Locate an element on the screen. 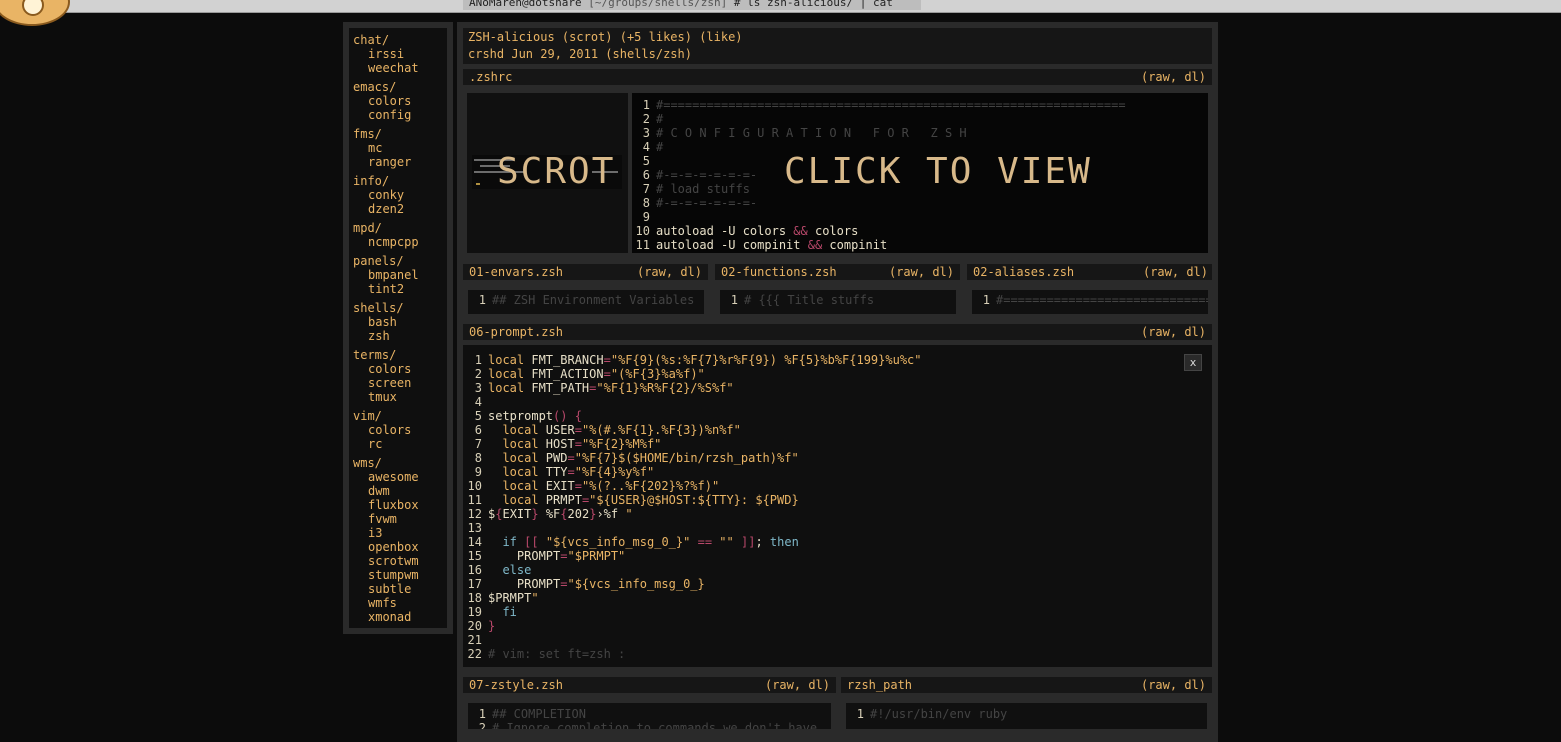 The height and width of the screenshot is (742, 1561). line-text: # vim: set ft=zsh : is located at coordinates (557, 654).